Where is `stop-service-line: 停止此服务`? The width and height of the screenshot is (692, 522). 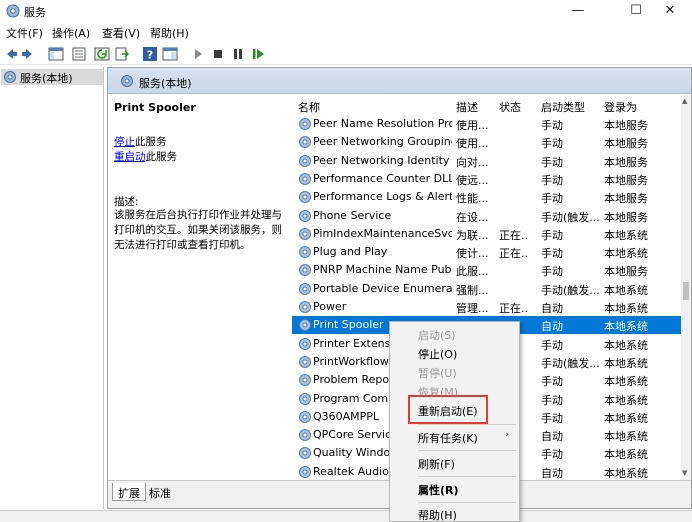
stop-service-line: 停止此服务 is located at coordinates (140, 141).